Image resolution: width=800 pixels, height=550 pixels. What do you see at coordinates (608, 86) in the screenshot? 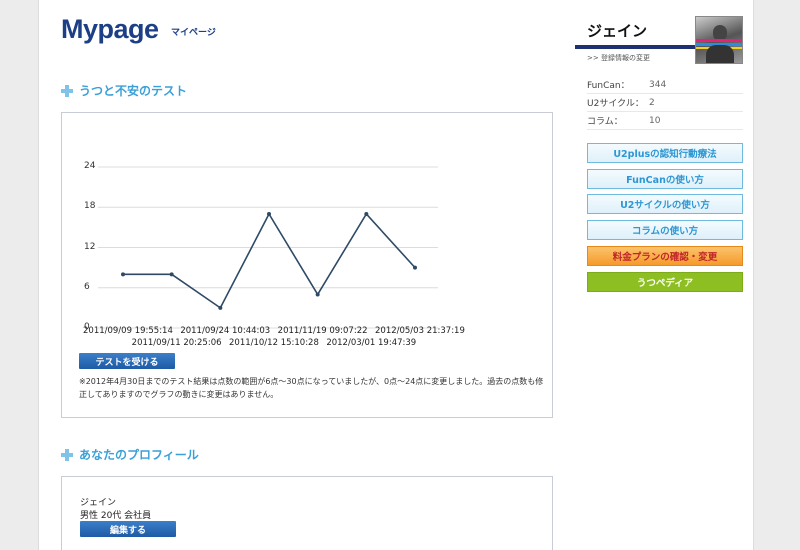
I see `stat-label: FunCan：` at bounding box center [608, 86].